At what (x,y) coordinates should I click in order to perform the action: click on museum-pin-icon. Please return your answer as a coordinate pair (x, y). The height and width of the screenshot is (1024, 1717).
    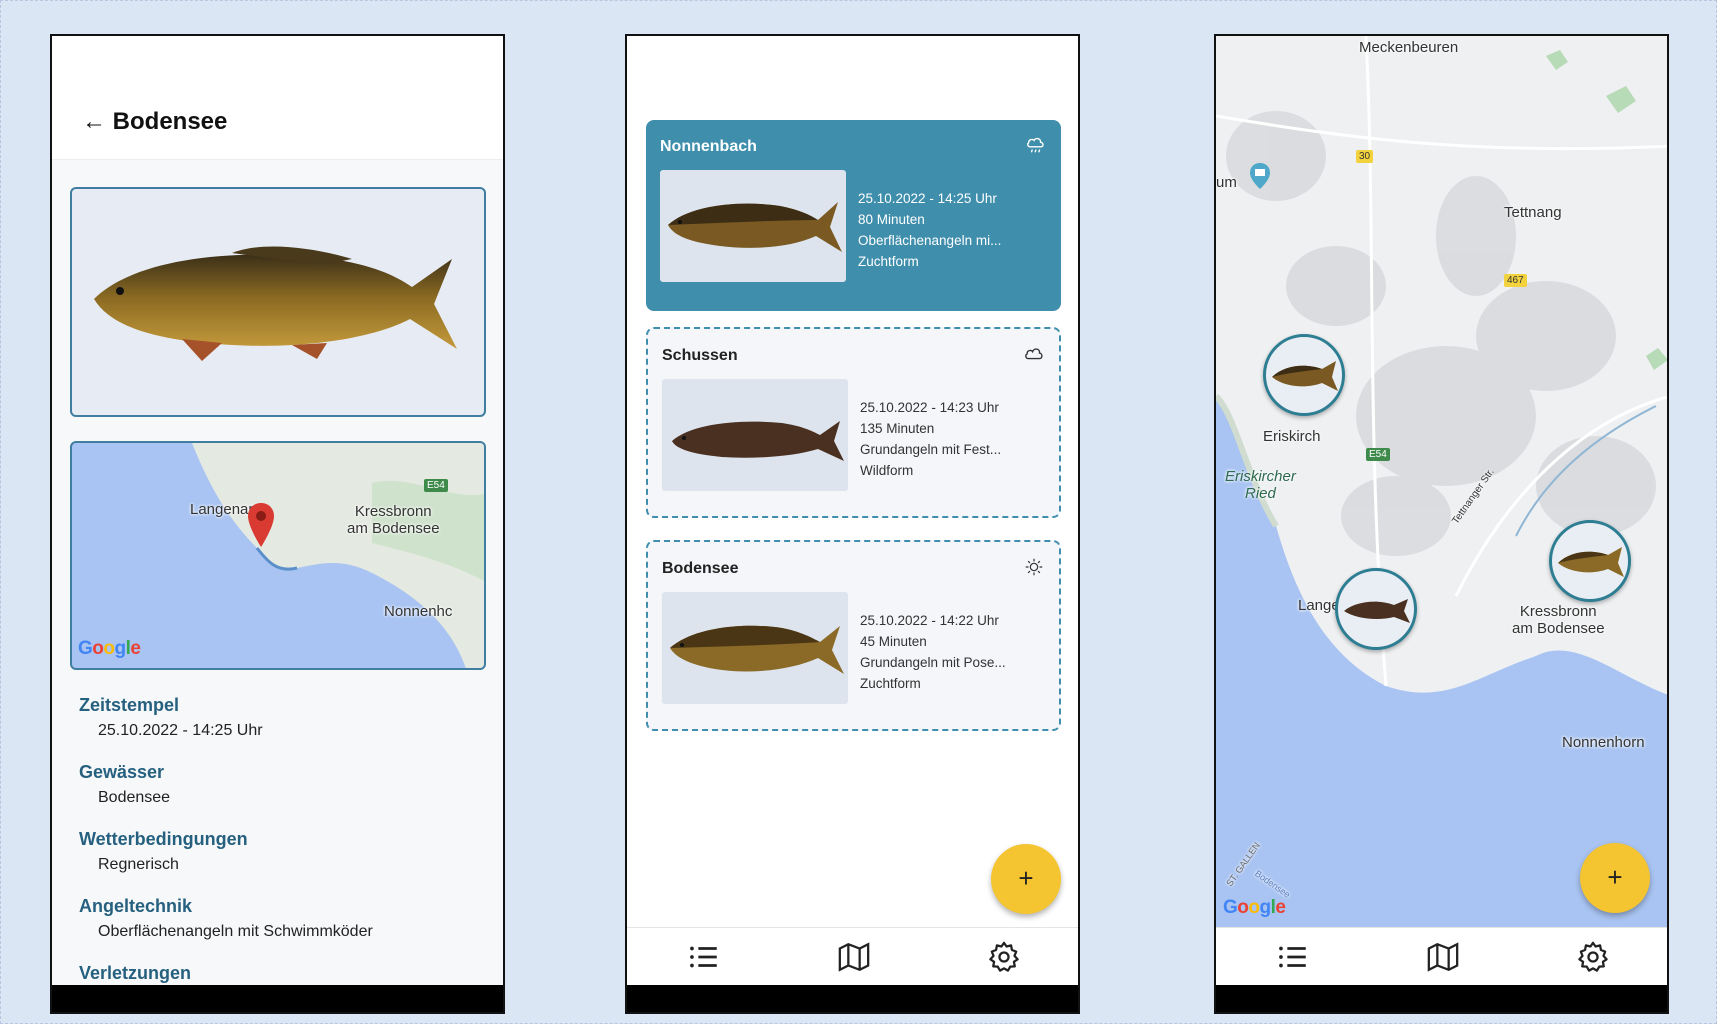
    Looking at the image, I should click on (1260, 176).